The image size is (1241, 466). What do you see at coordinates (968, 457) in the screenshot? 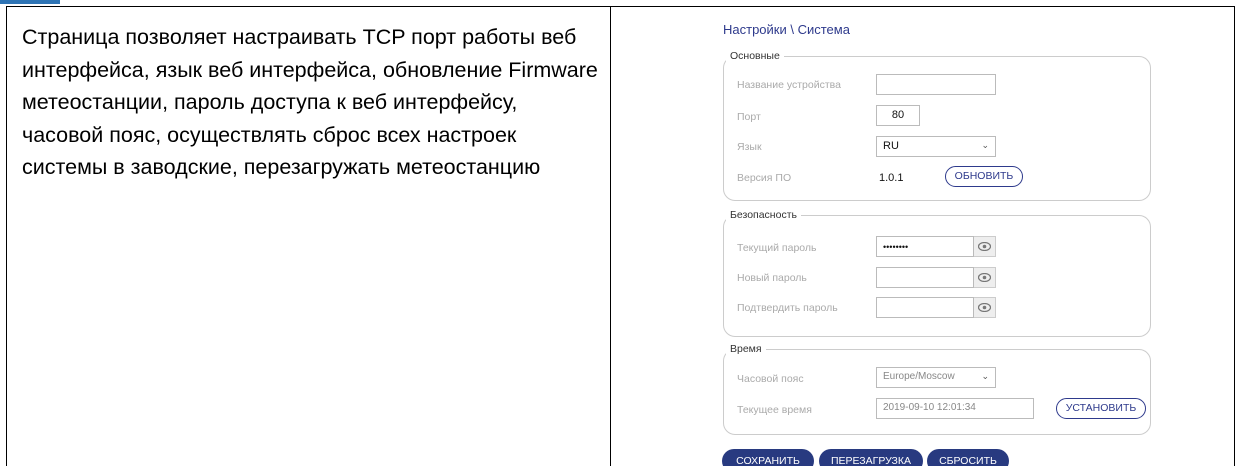
I see `reset-button: СБРОСИТЬ` at bounding box center [968, 457].